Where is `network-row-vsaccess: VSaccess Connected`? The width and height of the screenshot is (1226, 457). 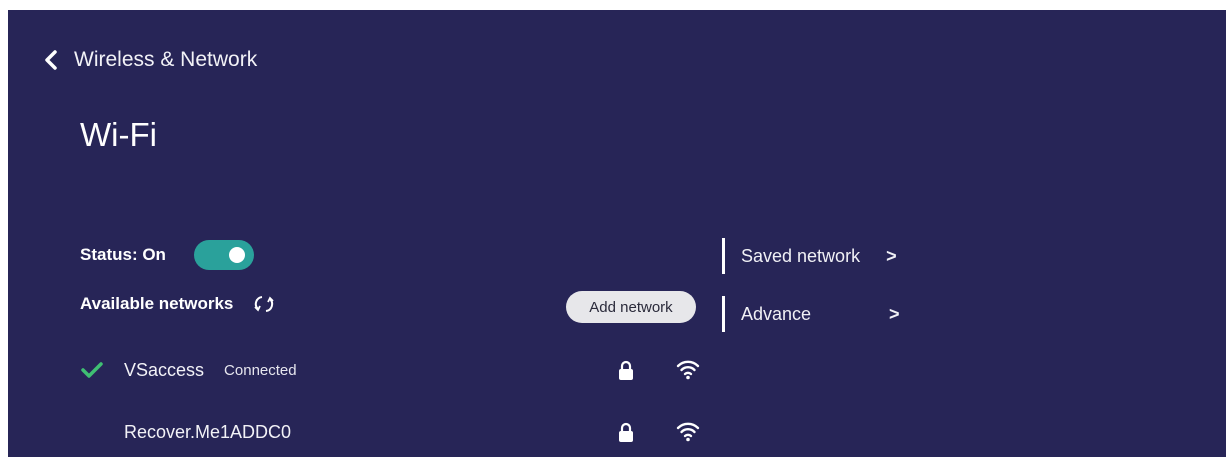
network-row-vsaccess: VSaccess Connected is located at coordinates (400, 370).